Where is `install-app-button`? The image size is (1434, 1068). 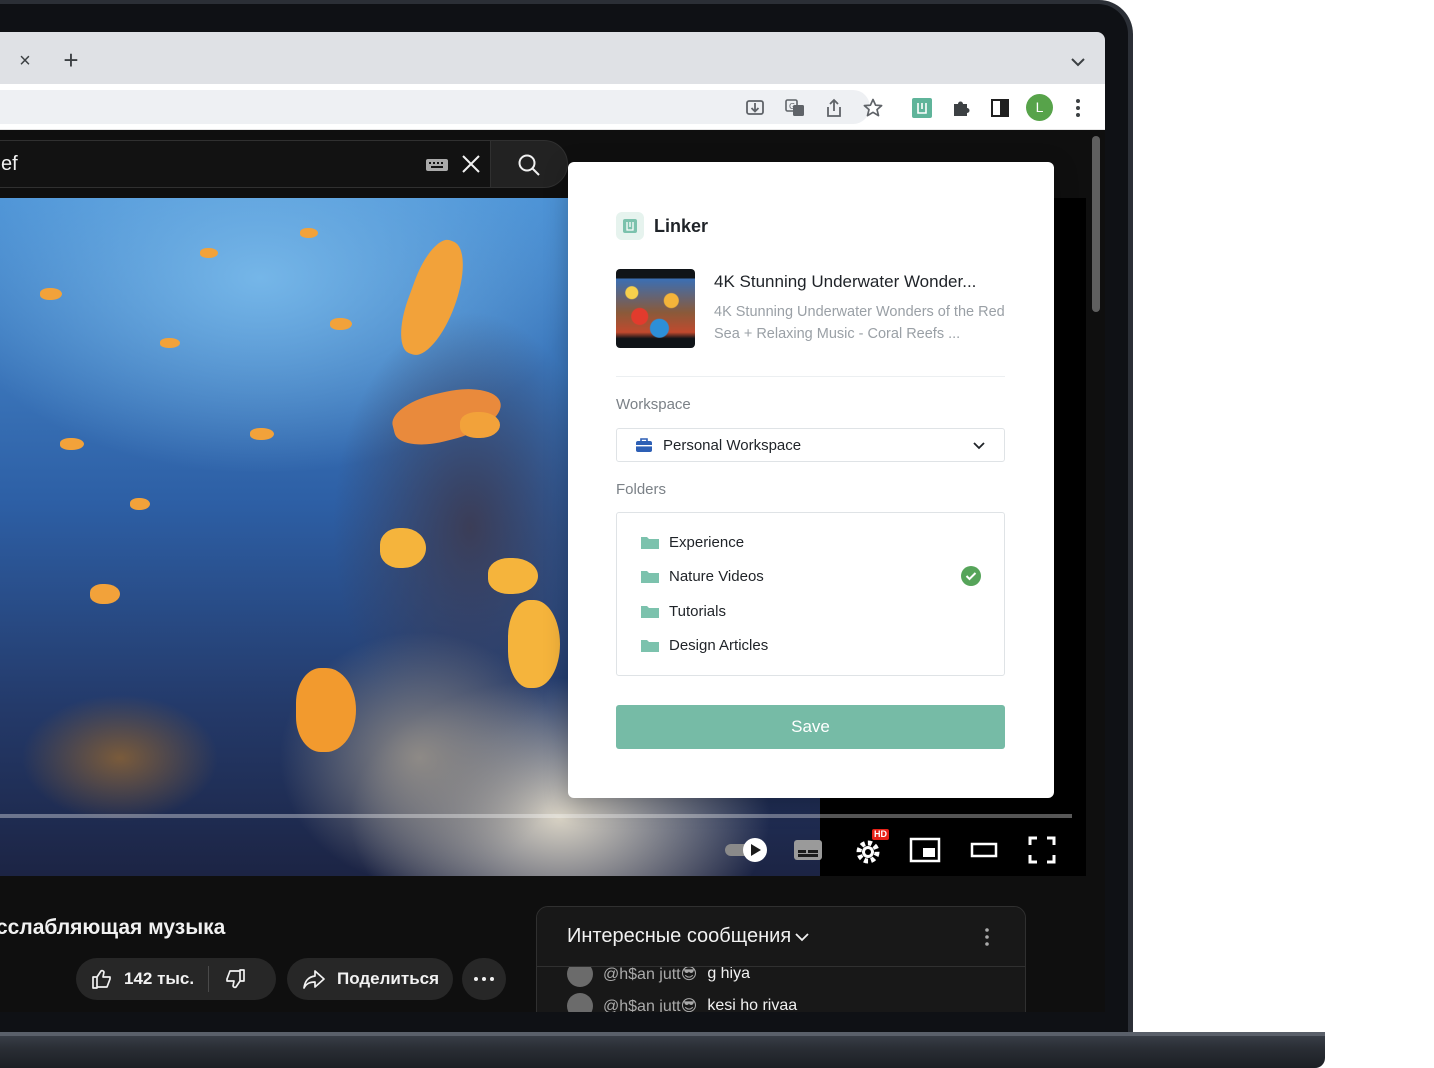
install-app-button is located at coordinates (755, 108).